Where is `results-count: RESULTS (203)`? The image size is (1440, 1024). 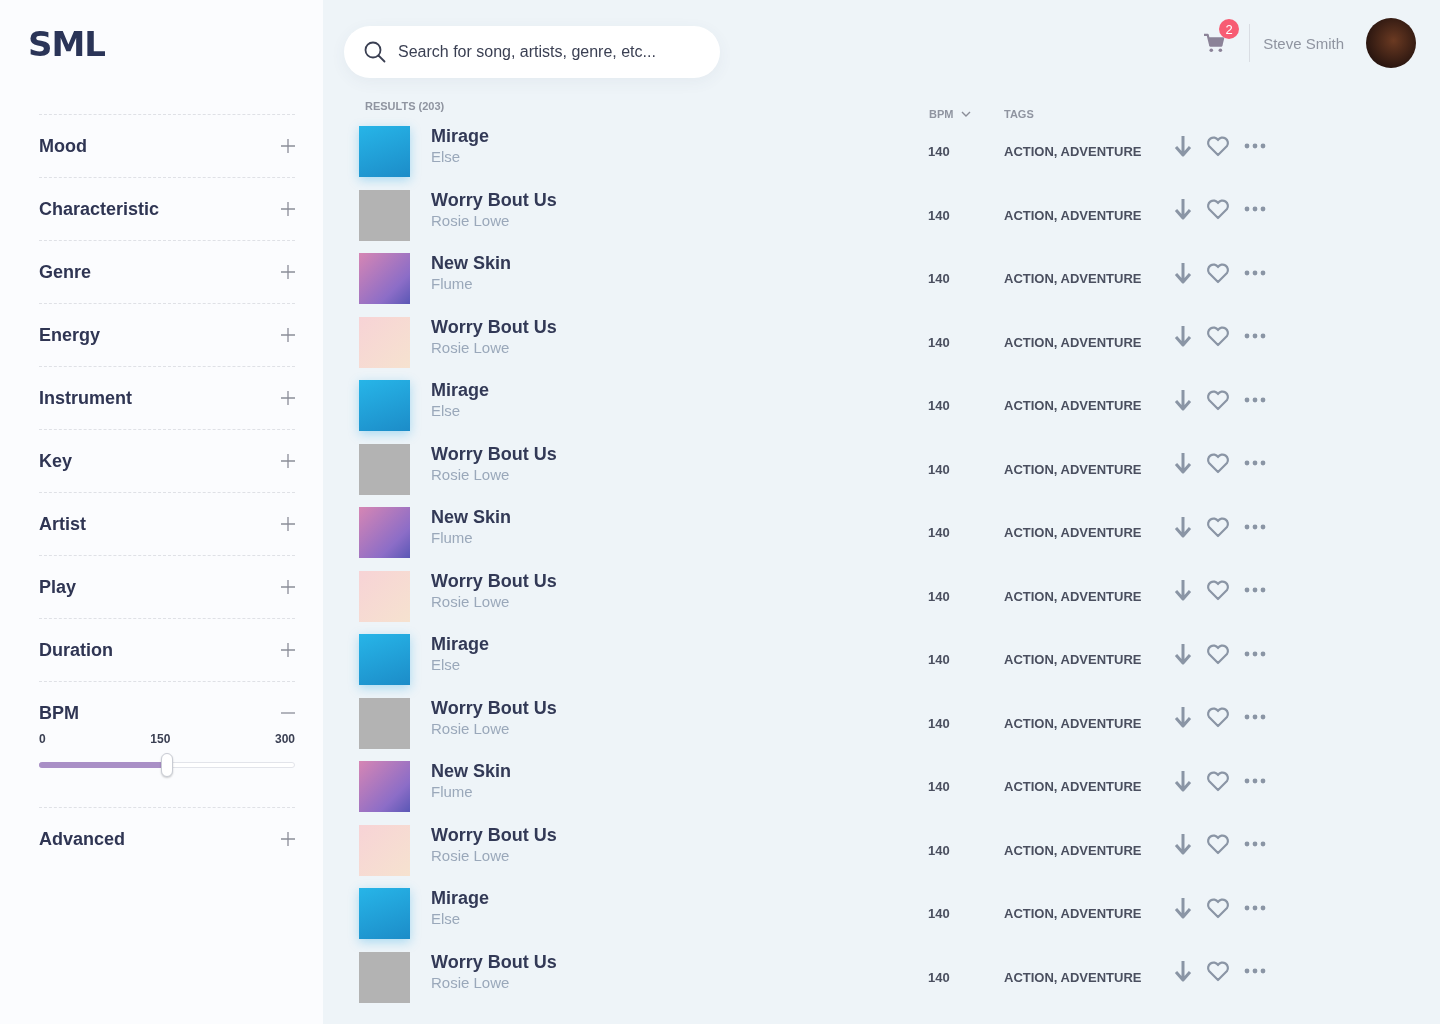 results-count: RESULTS (203) is located at coordinates (405, 106).